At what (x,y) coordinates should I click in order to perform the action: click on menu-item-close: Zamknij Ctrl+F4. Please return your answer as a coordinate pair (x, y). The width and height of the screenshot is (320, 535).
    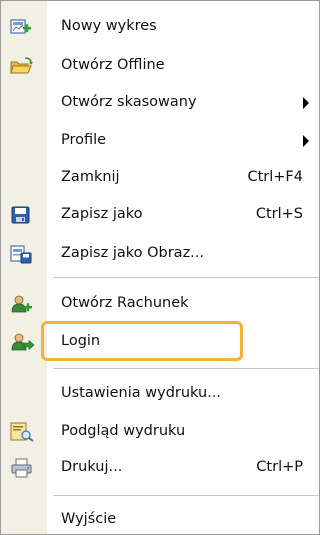
    Looking at the image, I should click on (160, 178).